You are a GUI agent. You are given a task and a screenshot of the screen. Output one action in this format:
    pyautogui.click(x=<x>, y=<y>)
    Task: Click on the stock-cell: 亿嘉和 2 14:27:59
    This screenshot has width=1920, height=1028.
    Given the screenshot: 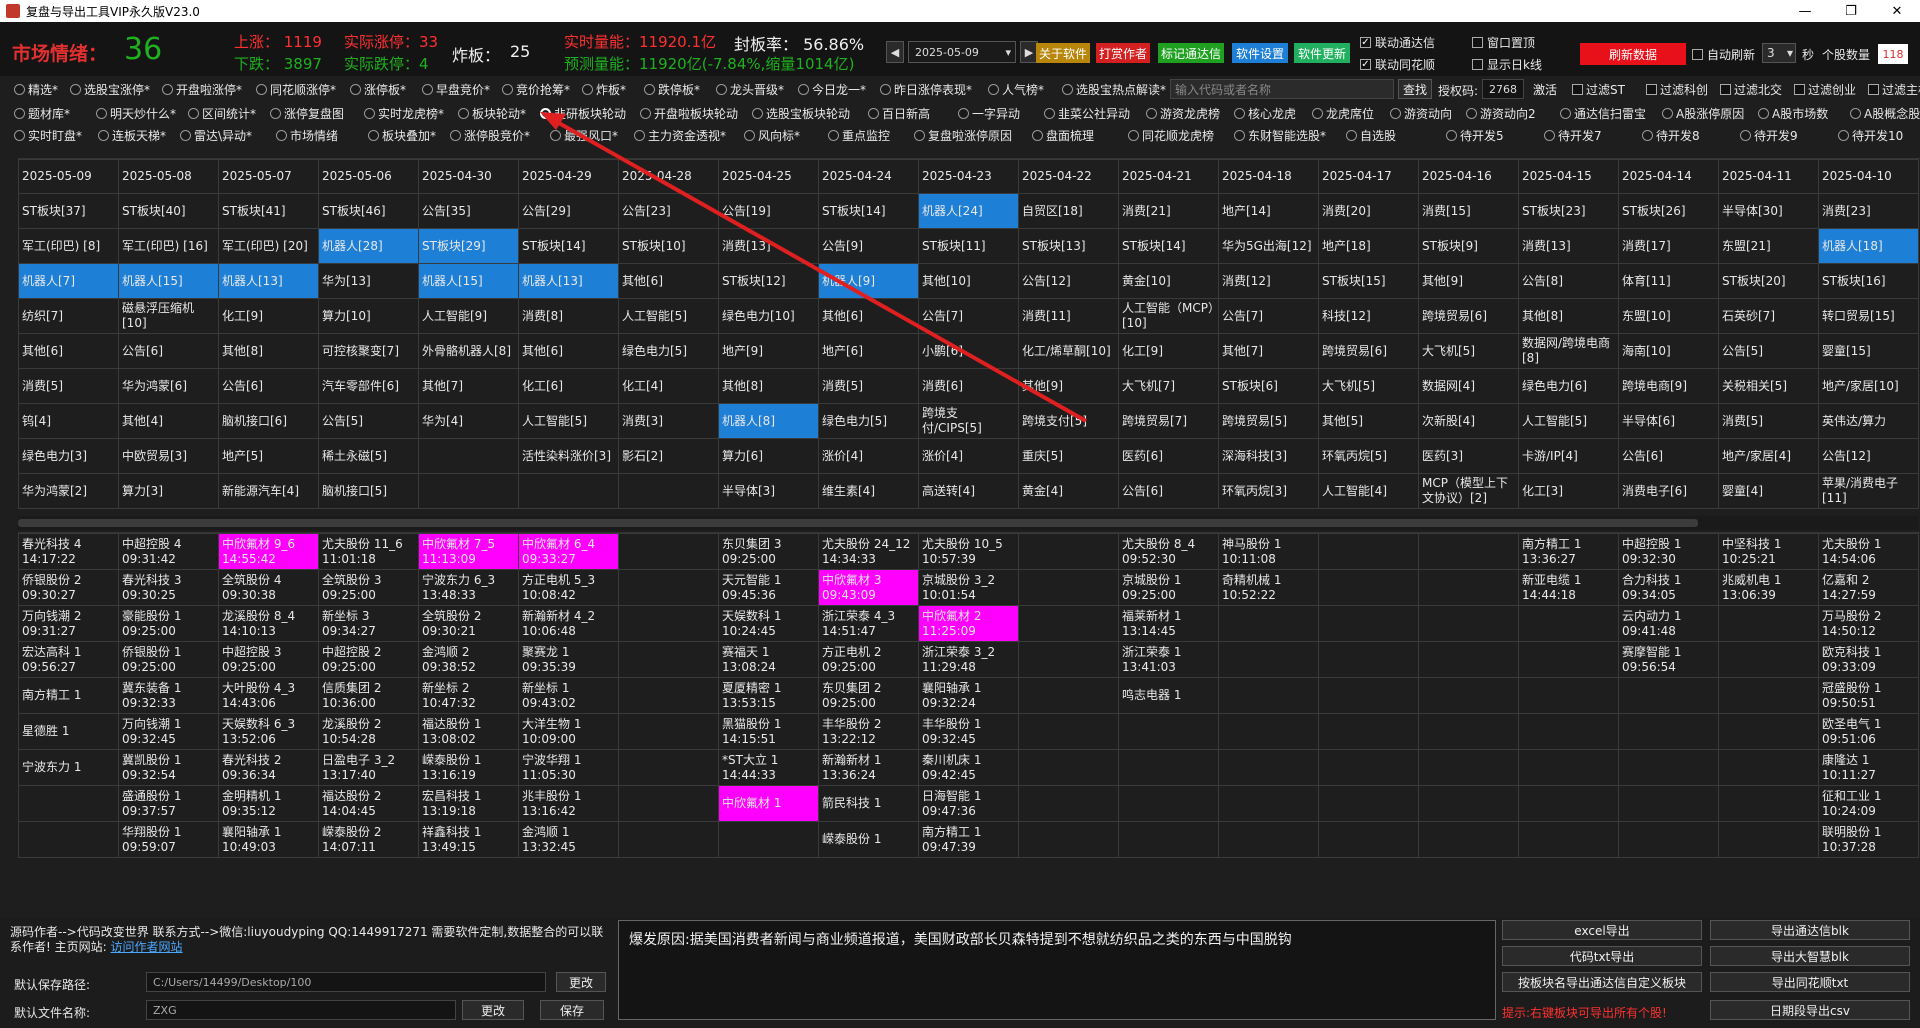 What is the action you would take?
    pyautogui.click(x=1868, y=587)
    